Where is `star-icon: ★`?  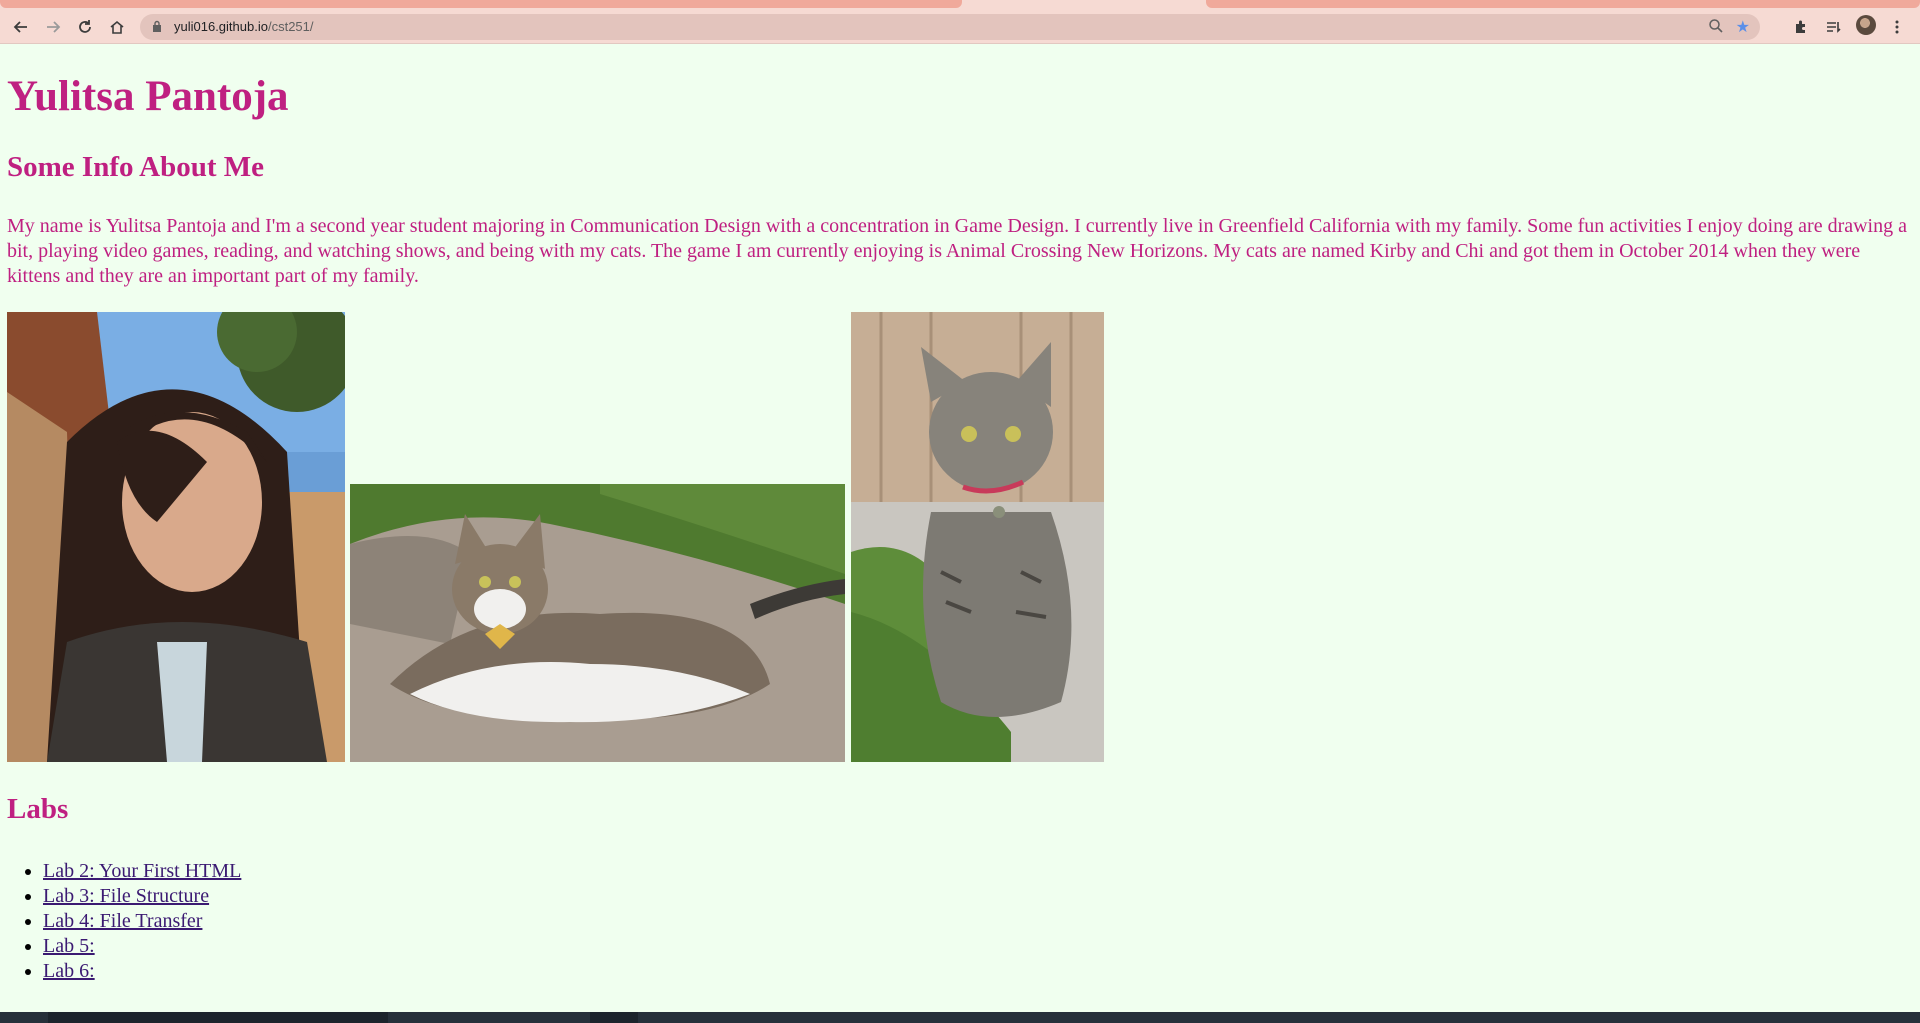
star-icon: ★ is located at coordinates (1743, 26).